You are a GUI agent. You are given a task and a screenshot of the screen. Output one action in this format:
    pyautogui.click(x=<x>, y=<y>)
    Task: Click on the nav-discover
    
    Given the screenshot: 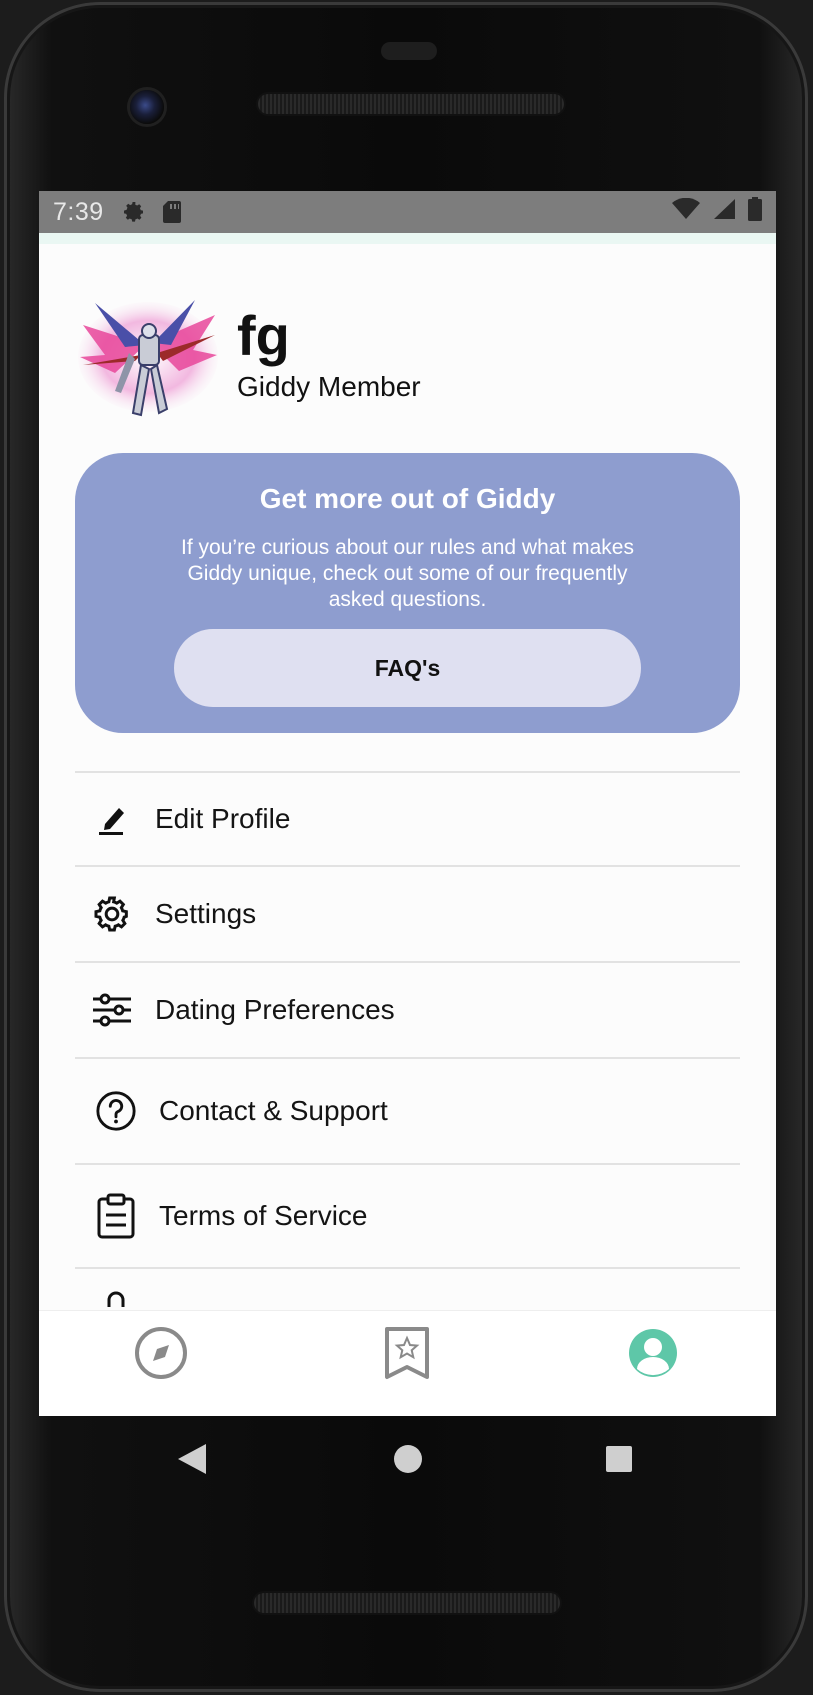 What is the action you would take?
    pyautogui.click(x=161, y=1355)
    